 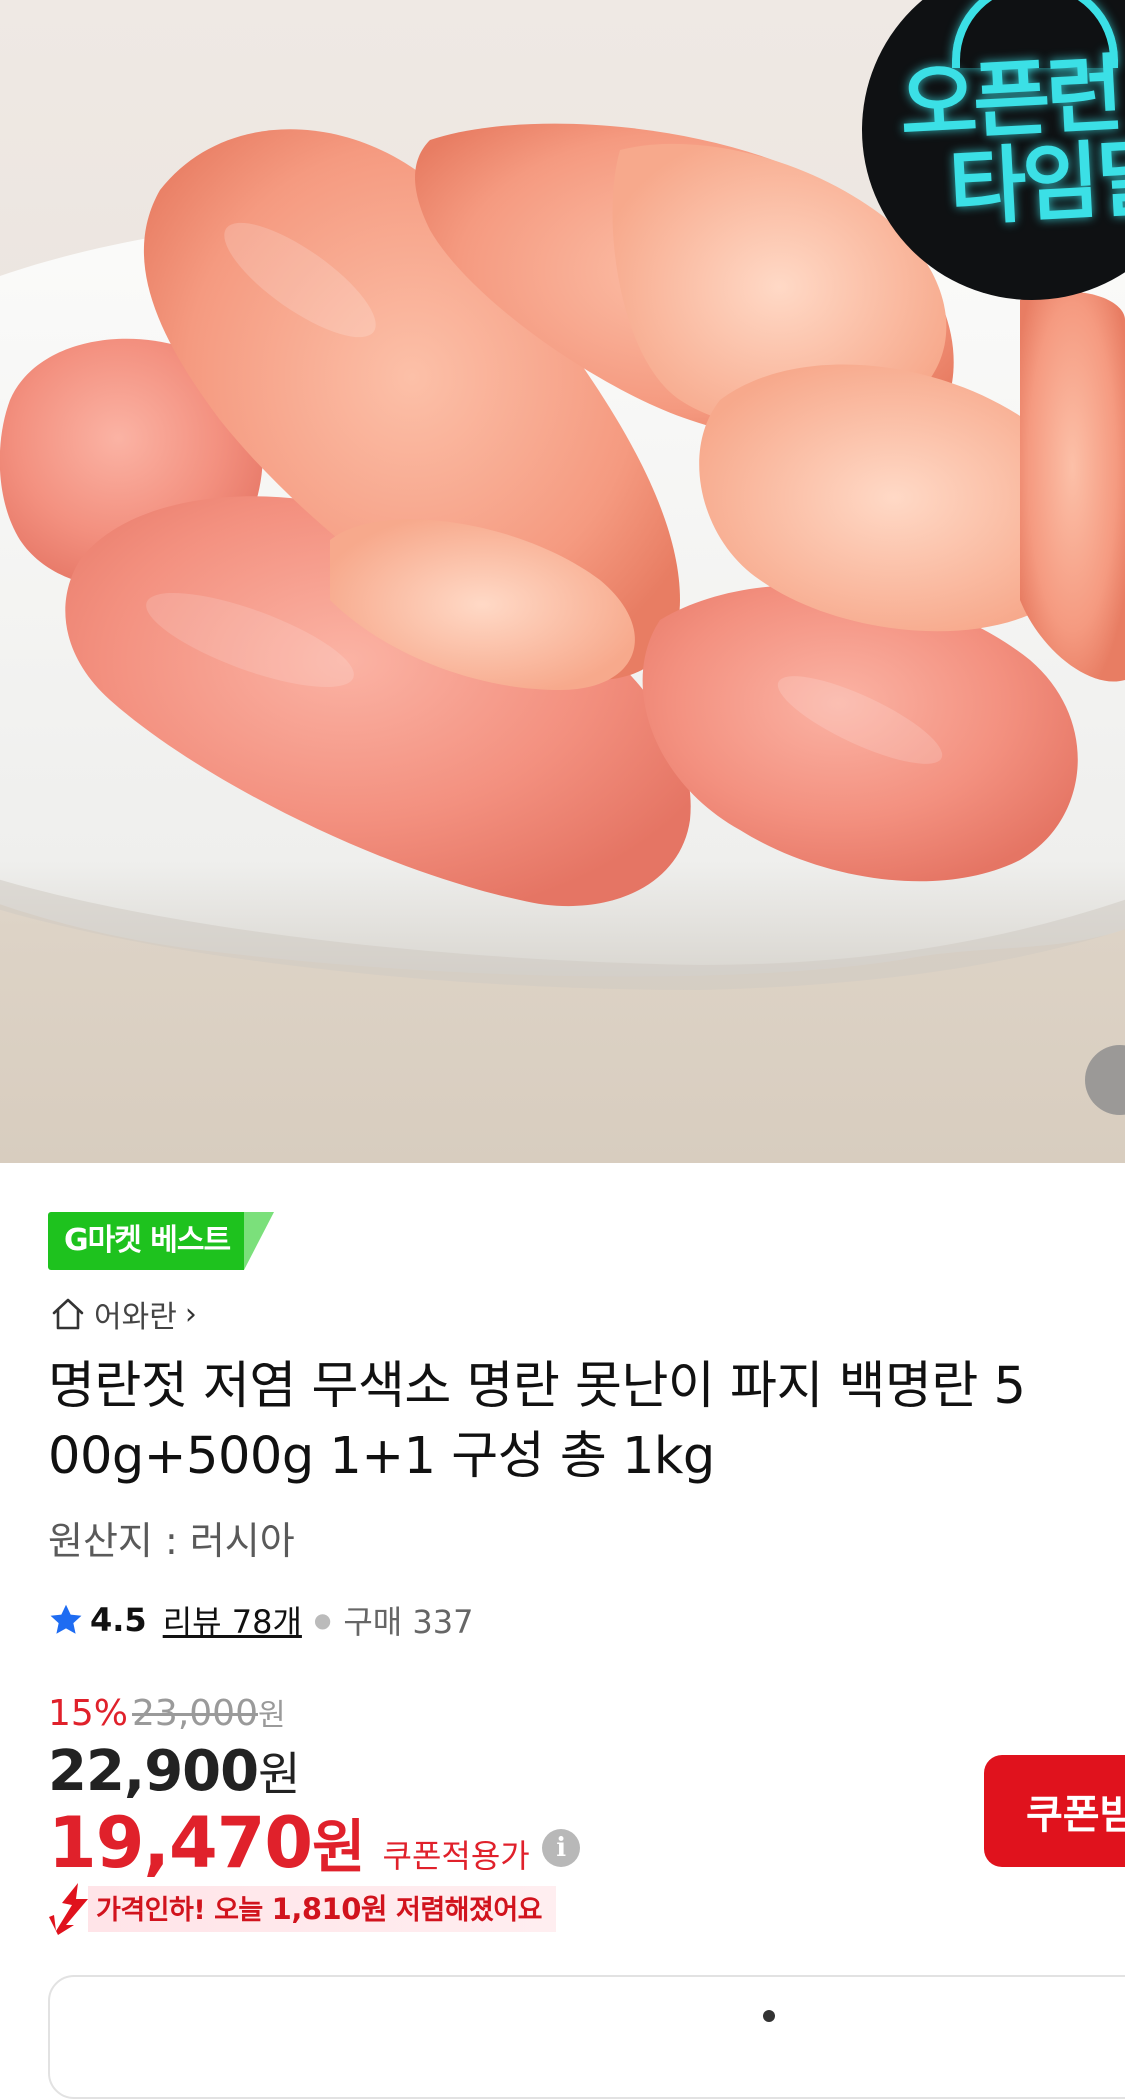 I want to click on price-drop-suffix: 저렴해졌어요, so click(x=465, y=1910).